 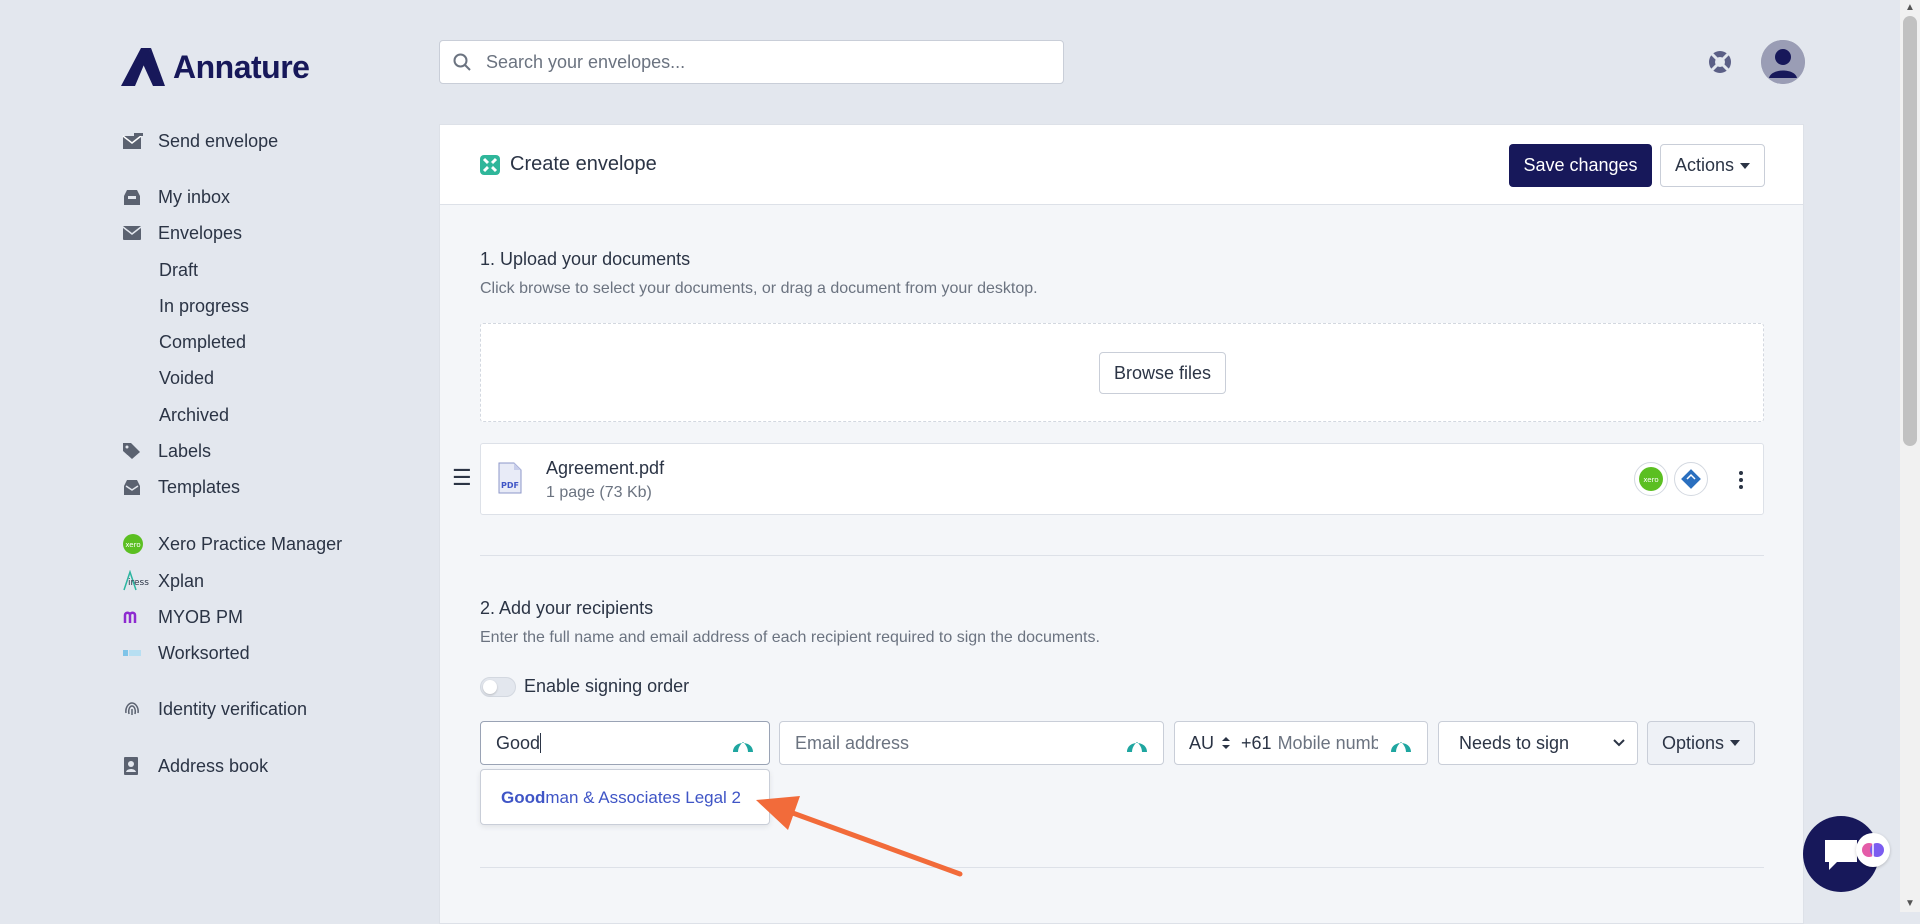 I want to click on file-dropzone: Browse files, so click(x=1122, y=372).